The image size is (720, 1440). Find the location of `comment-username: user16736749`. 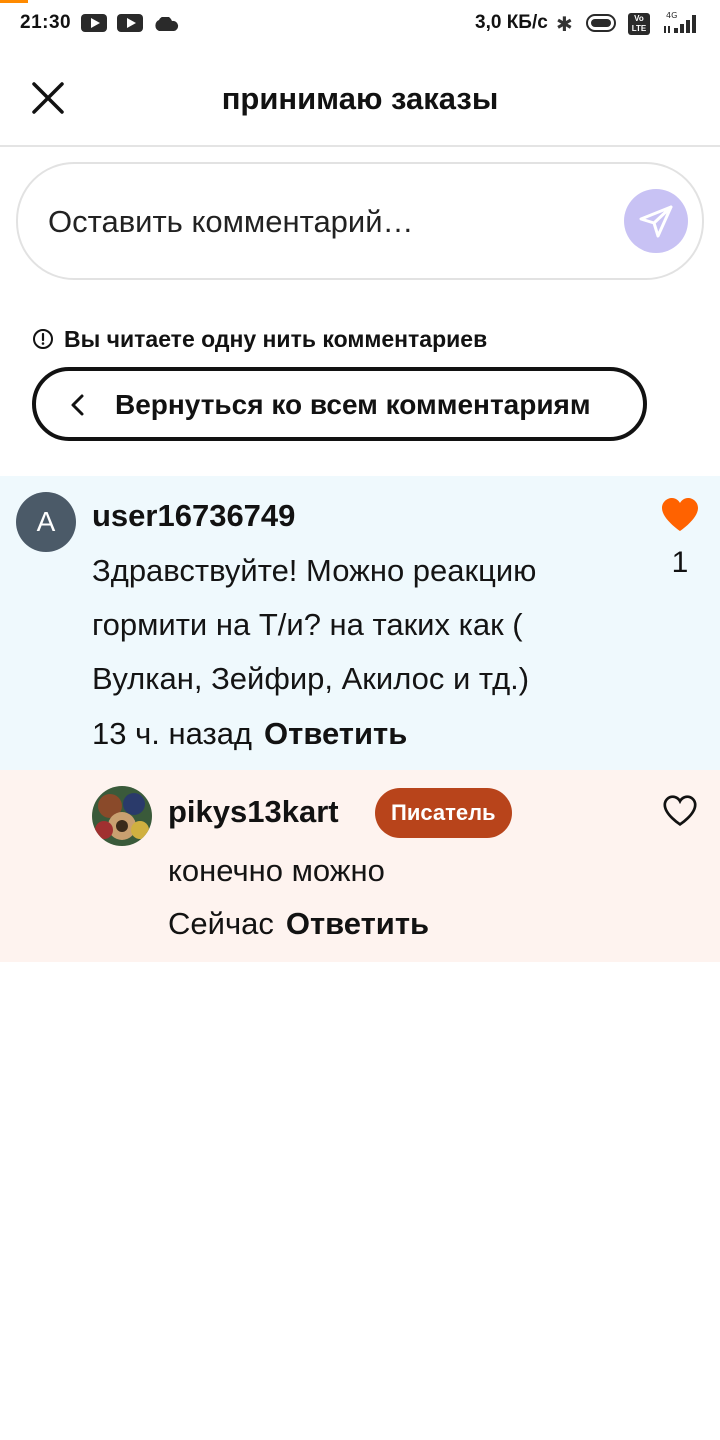

comment-username: user16736749 is located at coordinates (193, 516).